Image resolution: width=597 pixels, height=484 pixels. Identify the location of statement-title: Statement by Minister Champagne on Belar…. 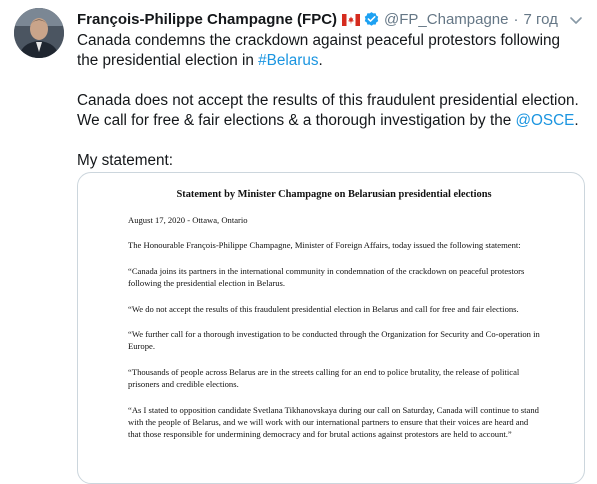
(334, 194).